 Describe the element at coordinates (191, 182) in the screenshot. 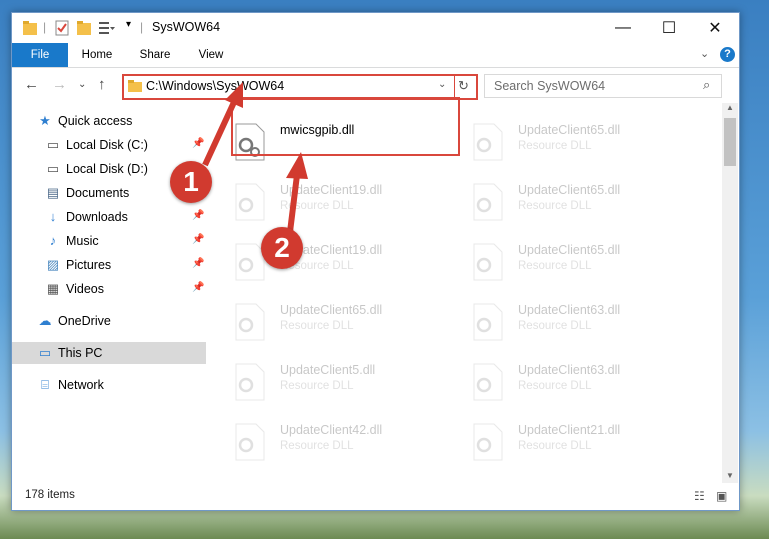

I see `step-1-badge: 1` at that location.